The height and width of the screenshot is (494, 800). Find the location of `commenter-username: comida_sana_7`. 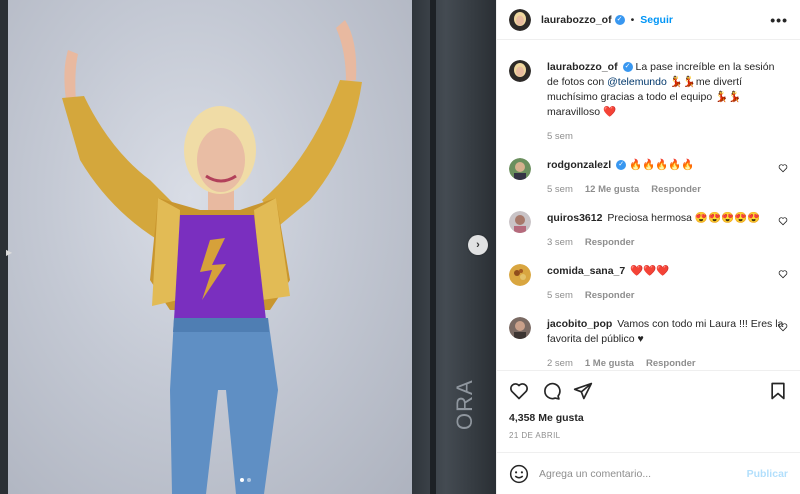

commenter-username: comida_sana_7 is located at coordinates (586, 271).